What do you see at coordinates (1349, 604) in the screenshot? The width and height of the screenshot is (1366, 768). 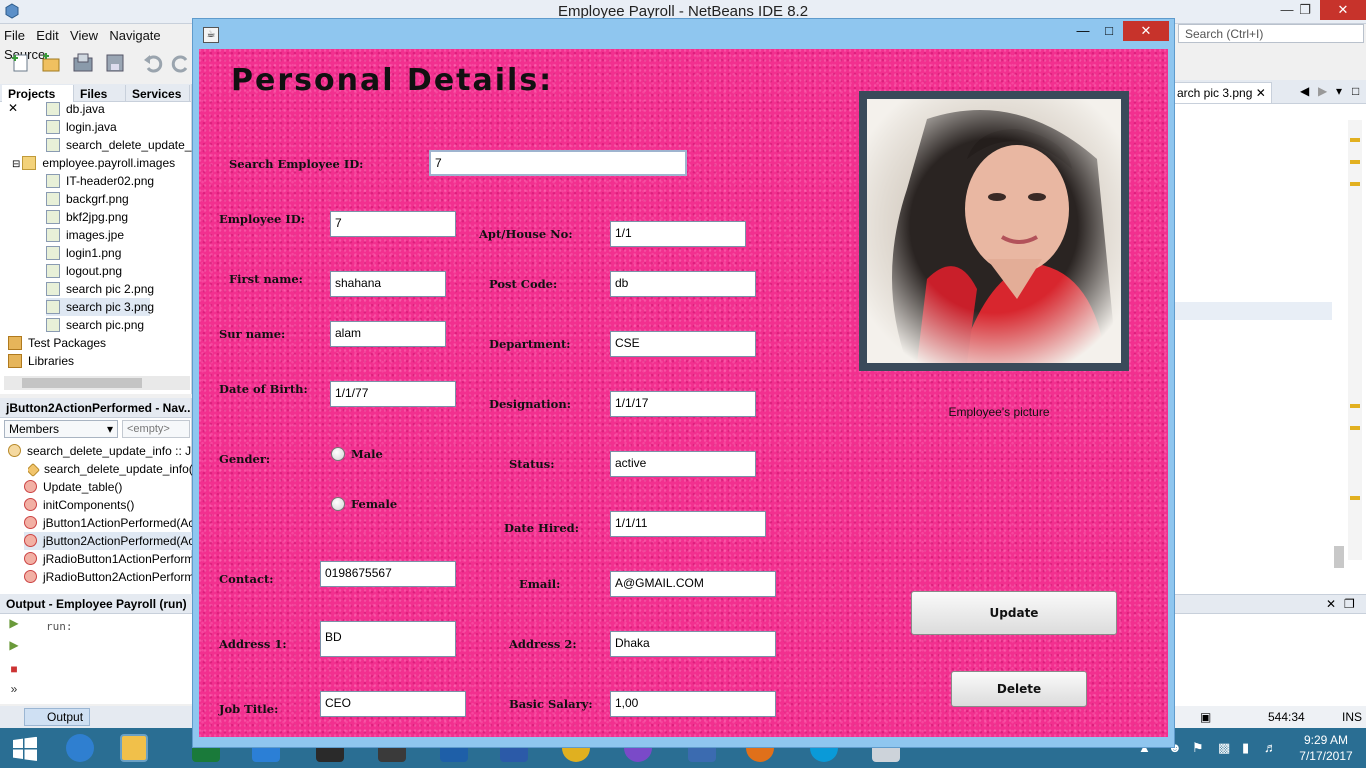 I see `restore-icon: ❐` at bounding box center [1349, 604].